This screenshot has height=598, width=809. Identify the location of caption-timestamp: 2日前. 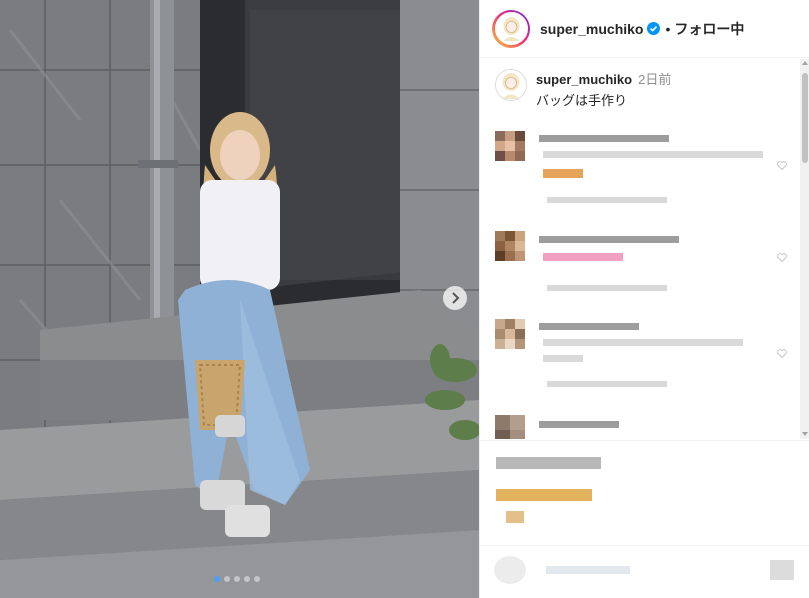
(654, 79).